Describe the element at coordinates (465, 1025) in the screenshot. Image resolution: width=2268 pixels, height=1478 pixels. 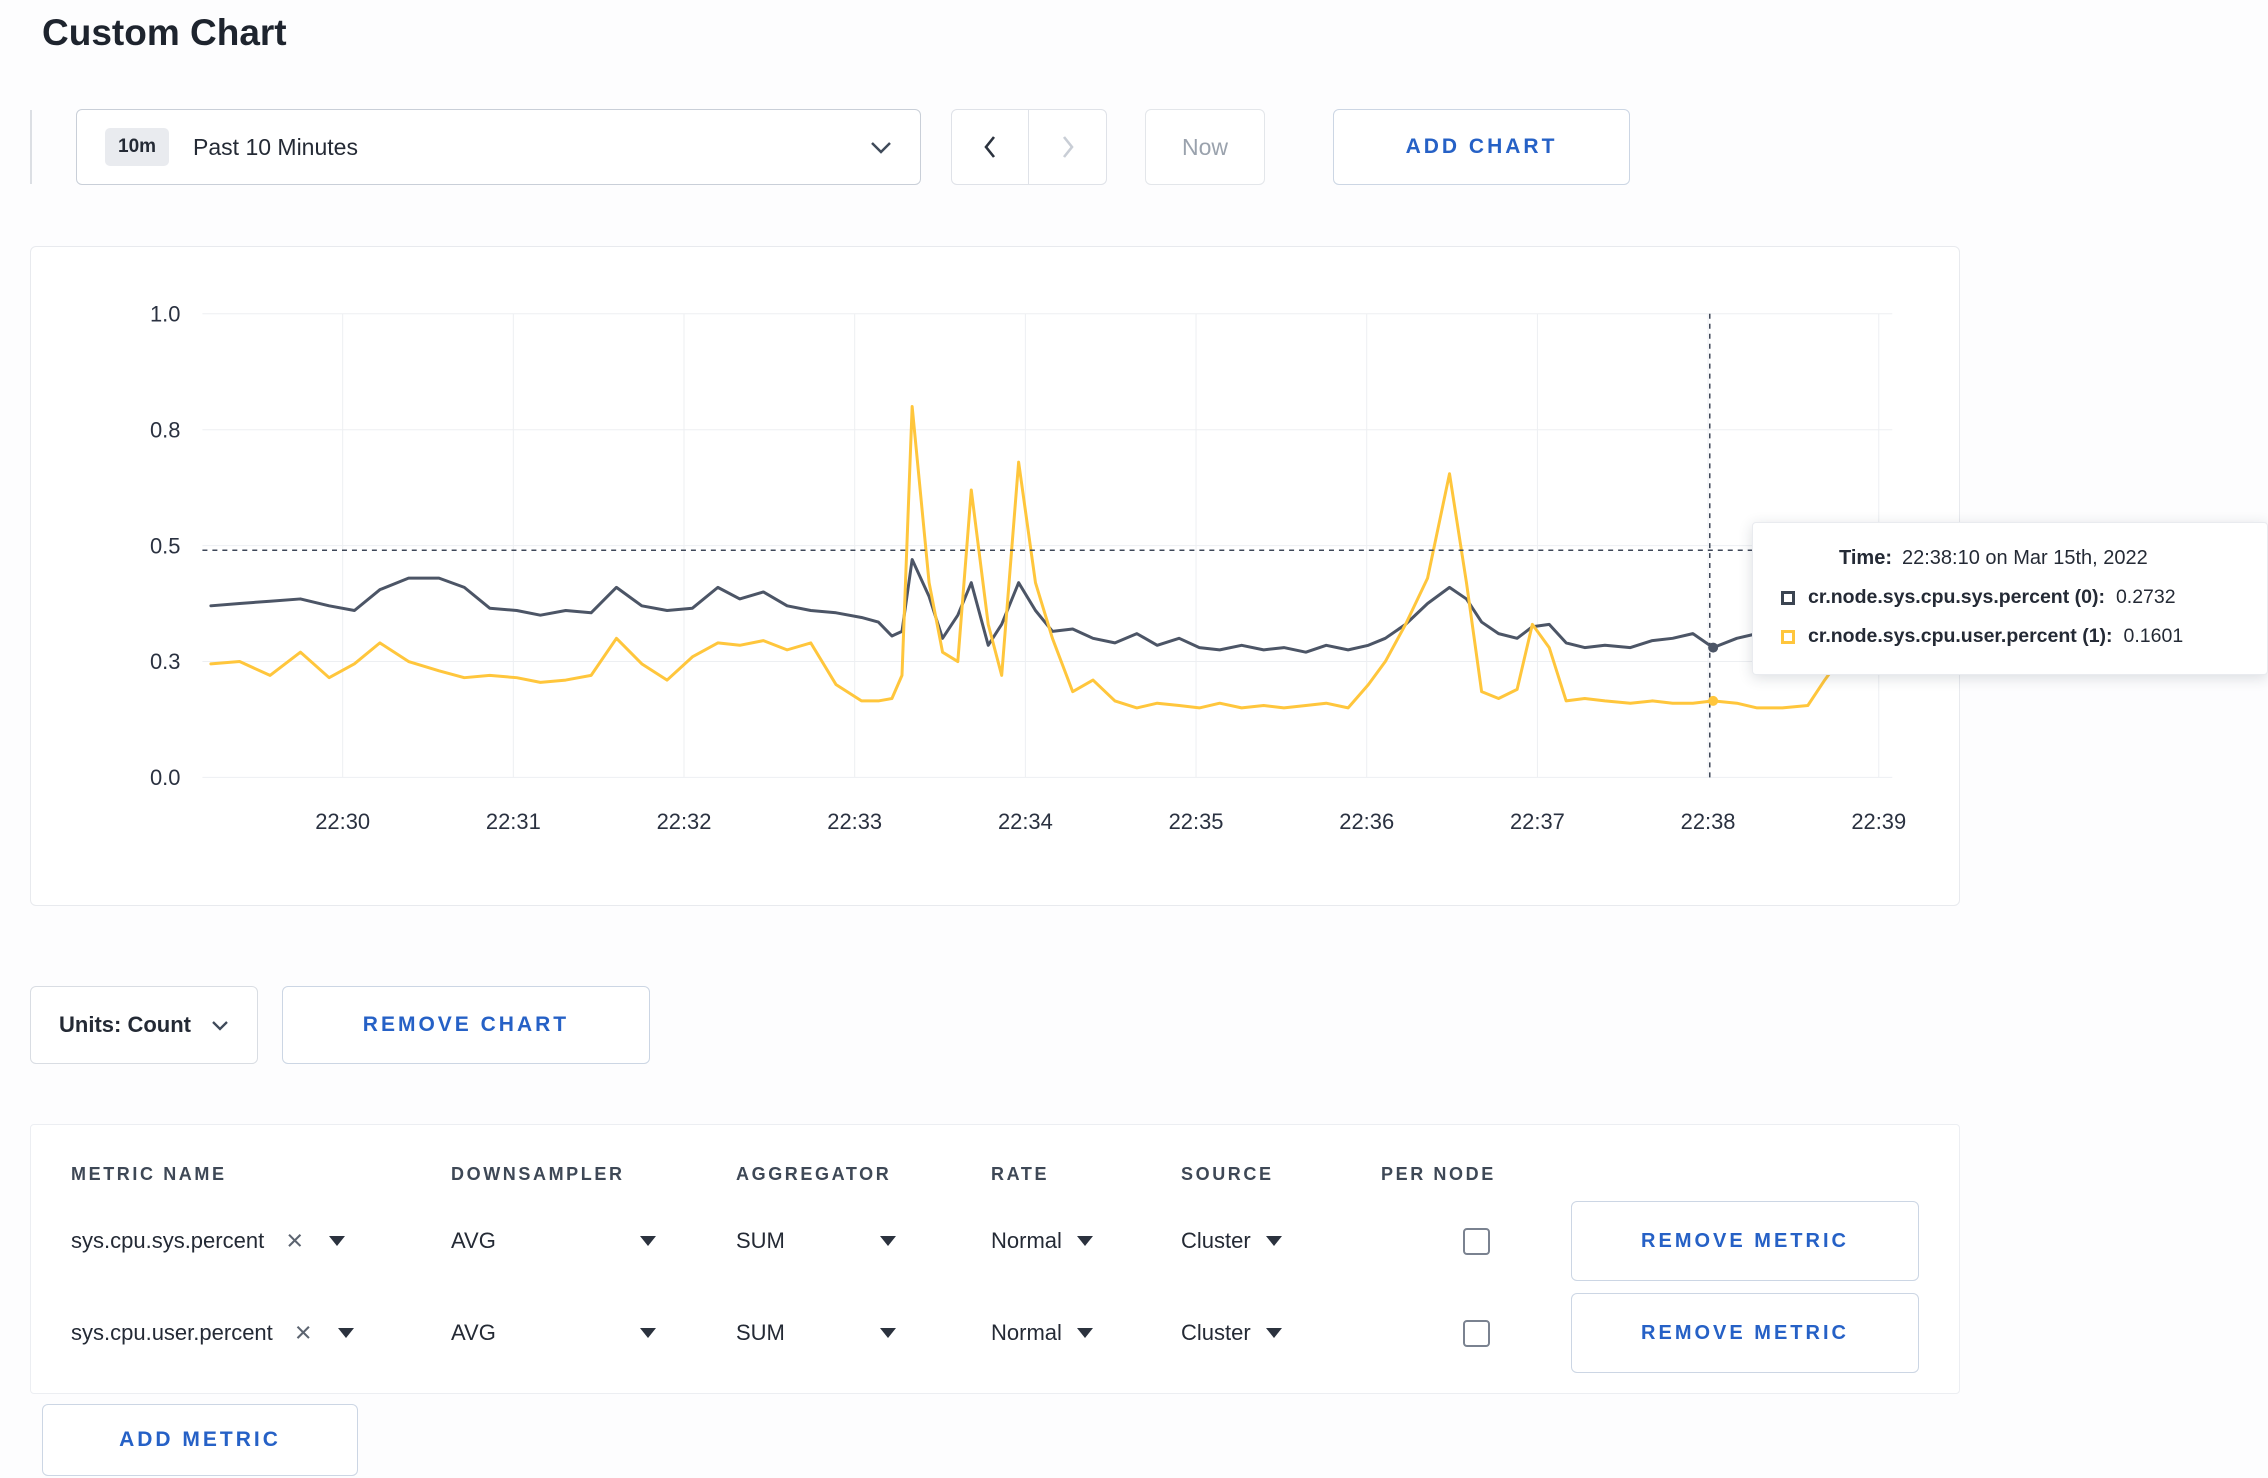
I see `remove-chart-button: REMOVE CHART` at that location.